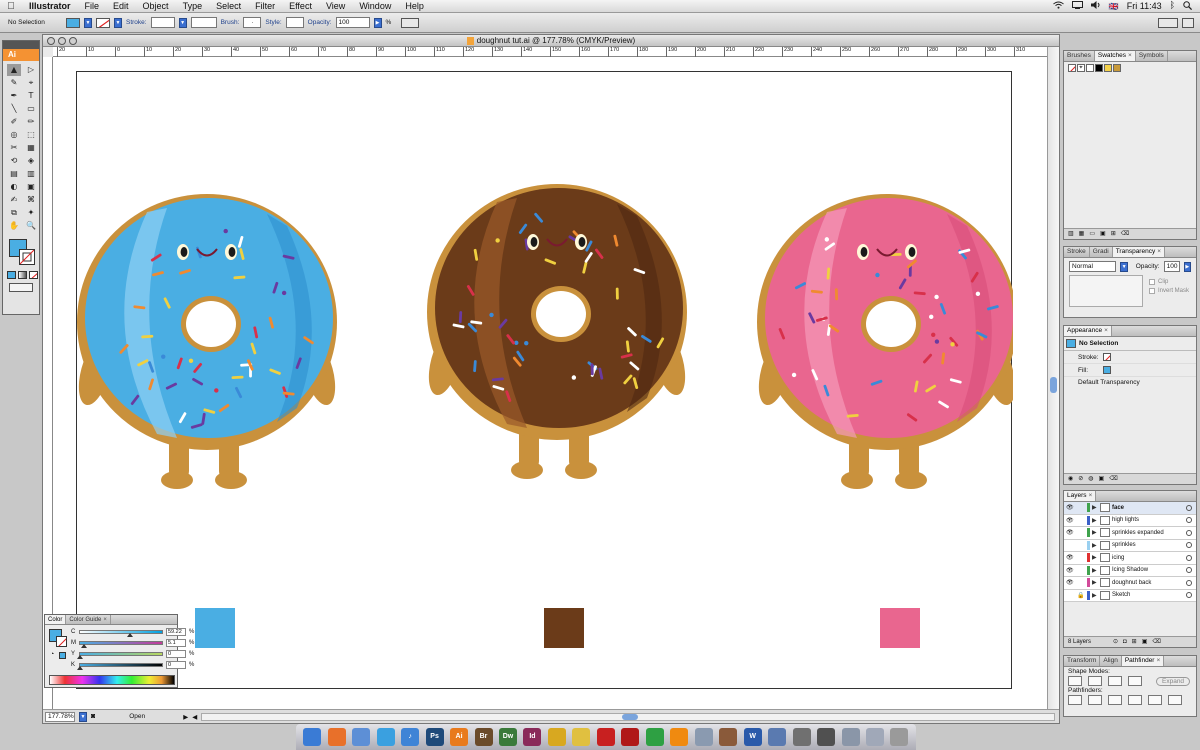  Describe the element at coordinates (605, 737) in the screenshot. I see `acrobat-icon` at that location.